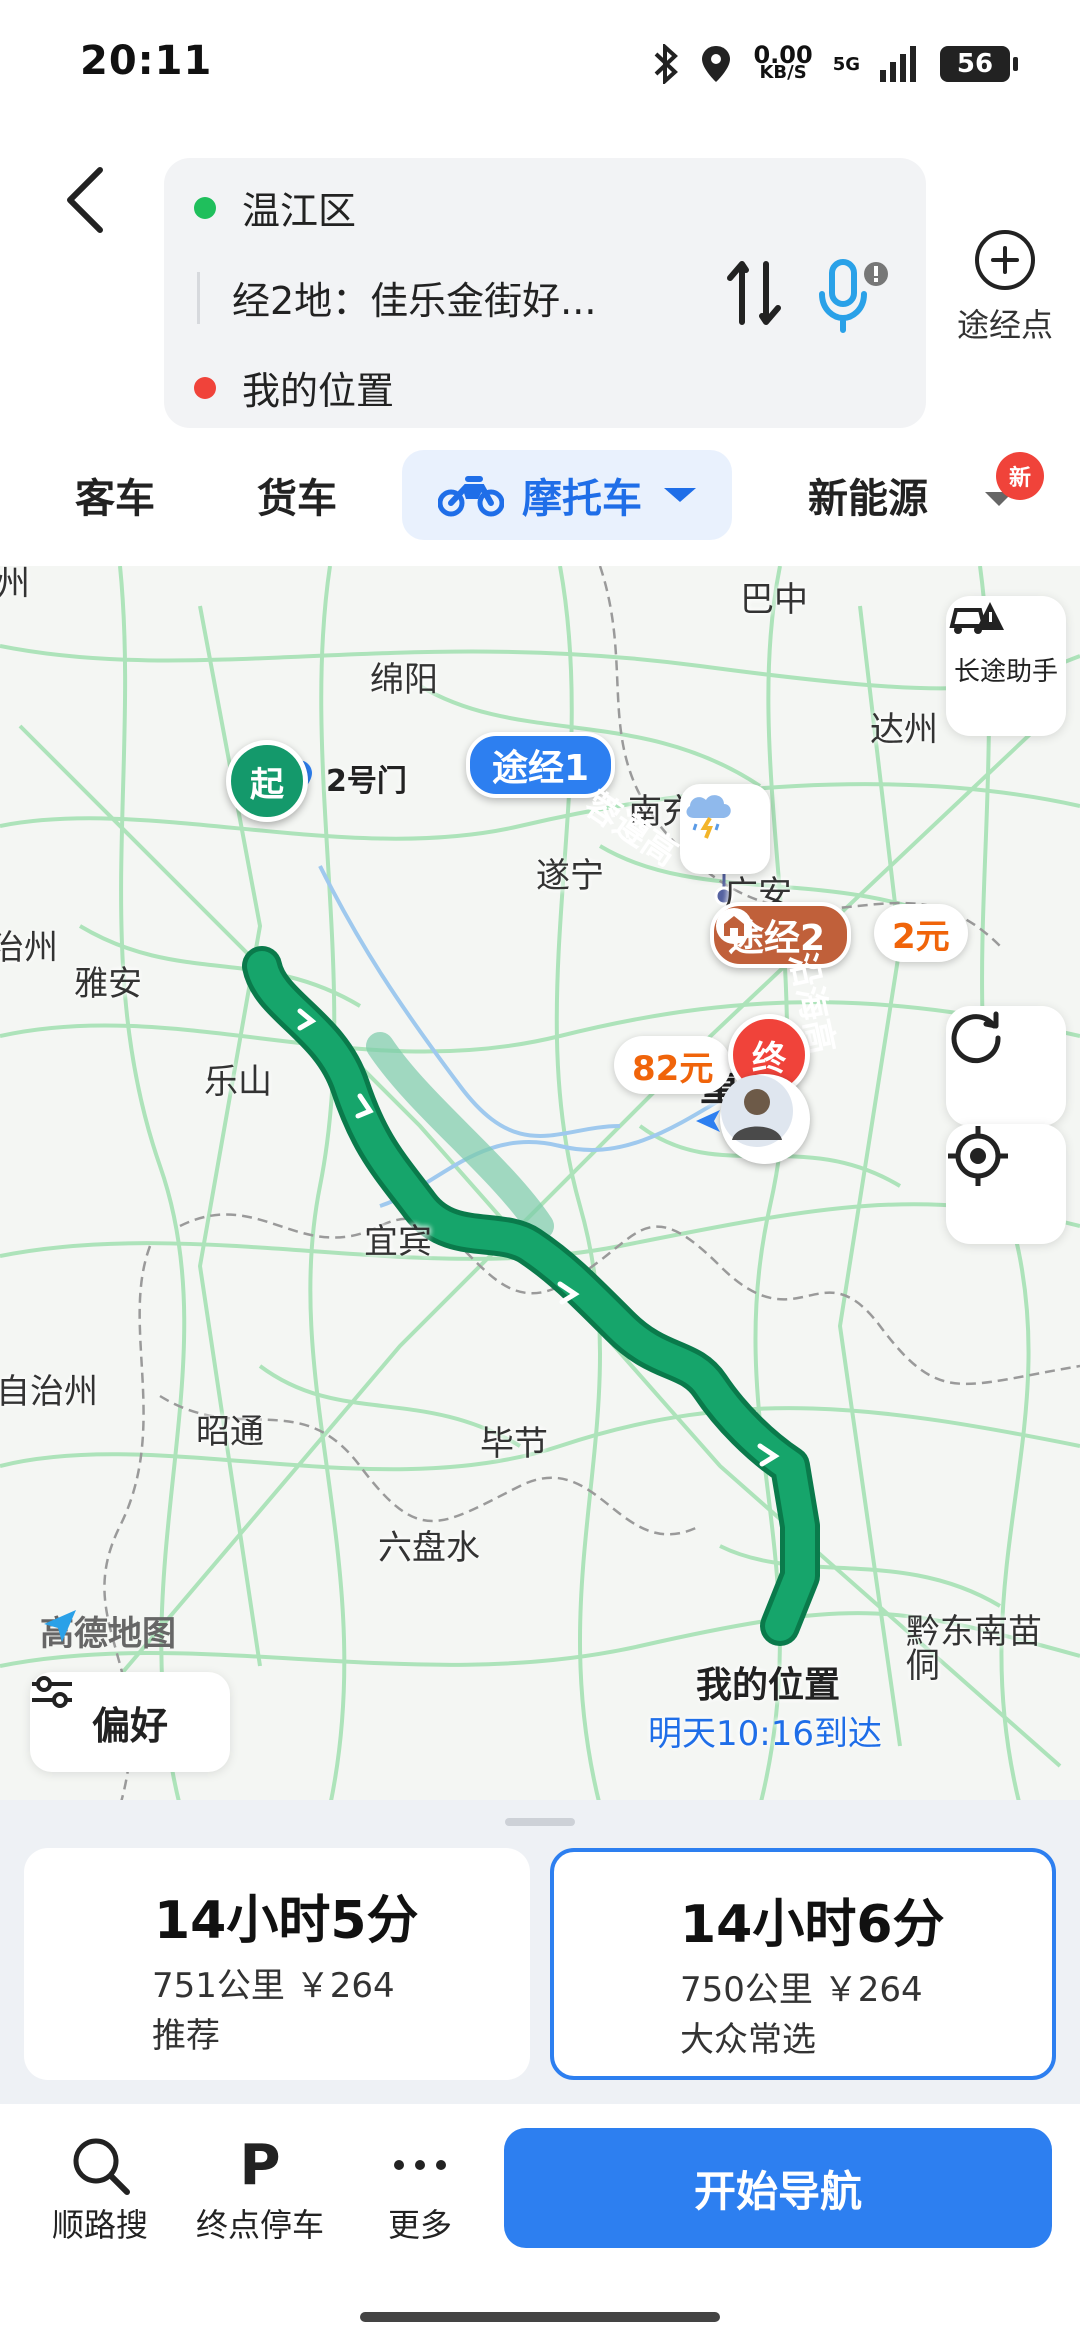 This screenshot has height=2344, width=1080. I want to click on city-dong: 侗, so click(923, 1666).